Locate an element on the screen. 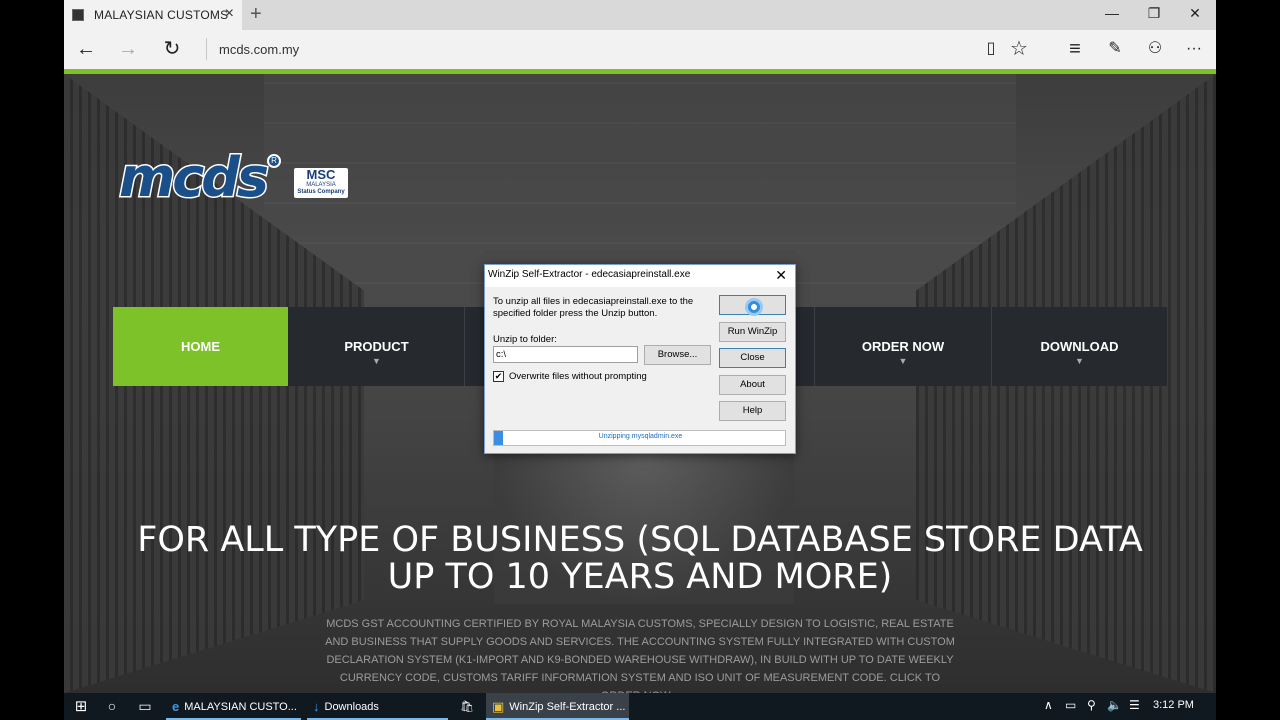 This screenshot has width=1280, height=720. close-window-icon: ✕ is located at coordinates (1195, 13).